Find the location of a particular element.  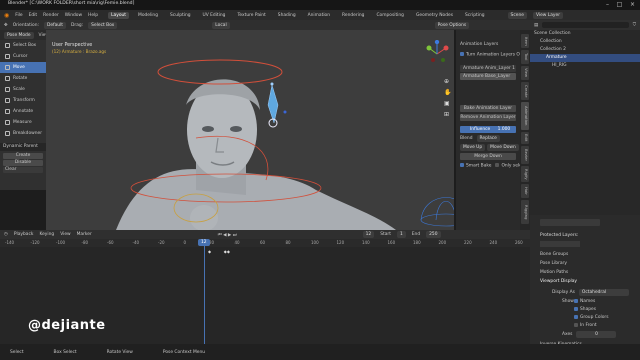

outliner-row-hi-rig: HI_RIG is located at coordinates (585, 66).